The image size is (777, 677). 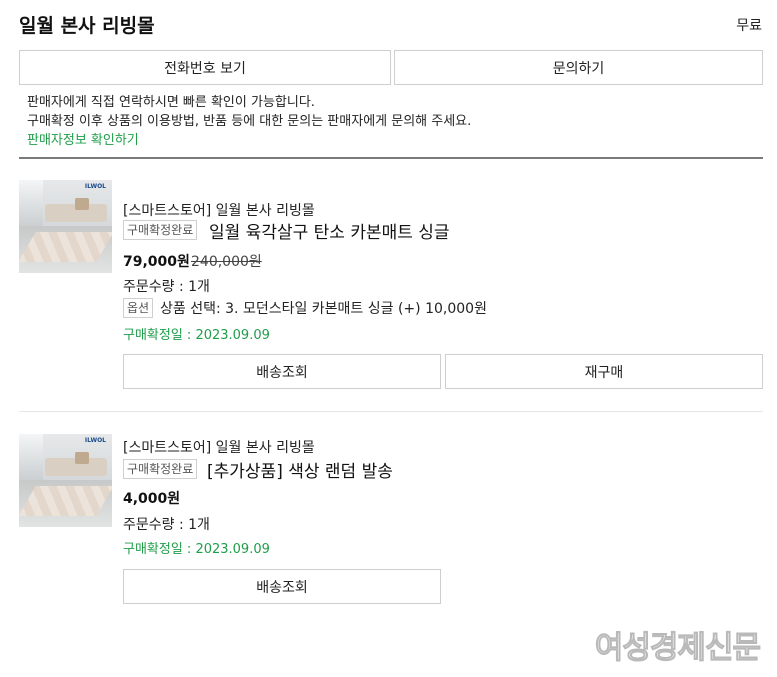 I want to click on option-text: 상품 선택: 3. 모던스타일 카본매트 싱글 (+) 10,000원, so click(x=323, y=309).